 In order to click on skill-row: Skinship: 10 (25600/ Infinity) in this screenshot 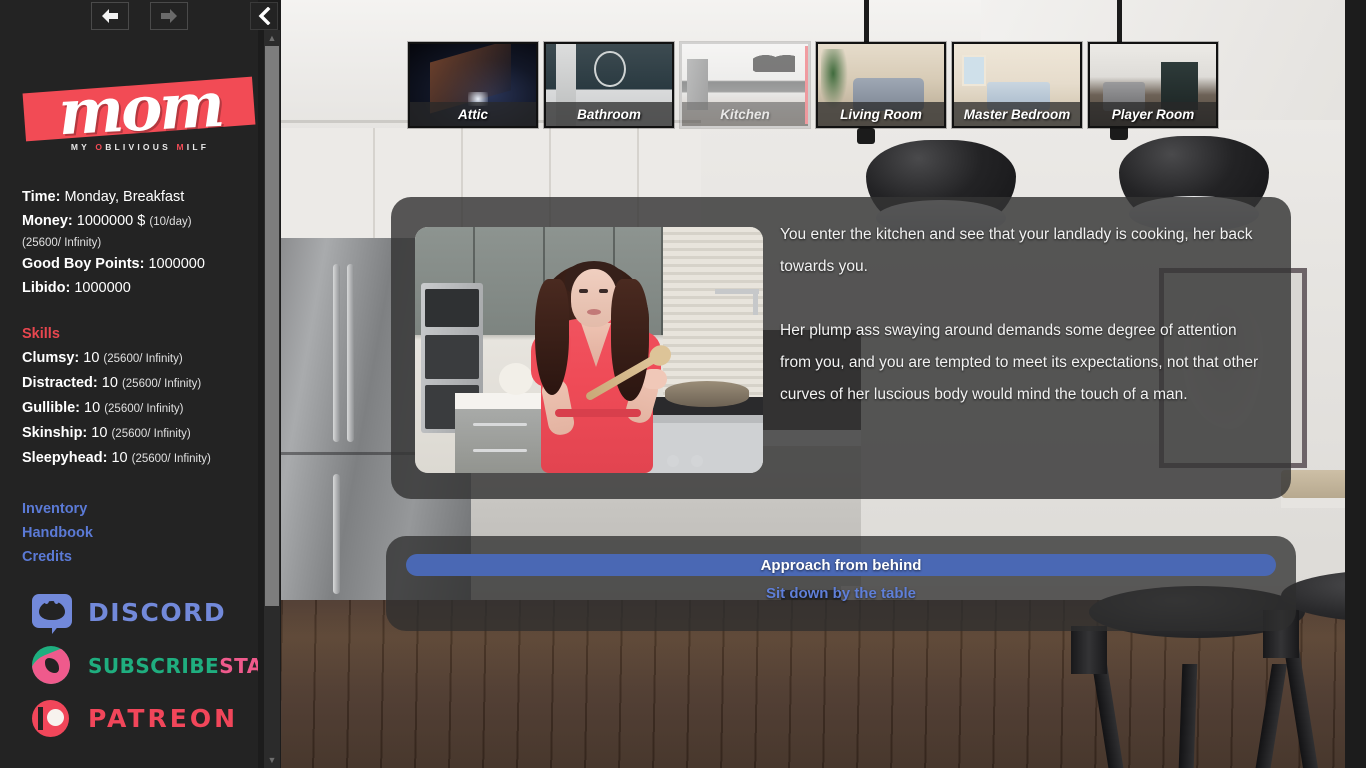, I will do `click(137, 433)`.